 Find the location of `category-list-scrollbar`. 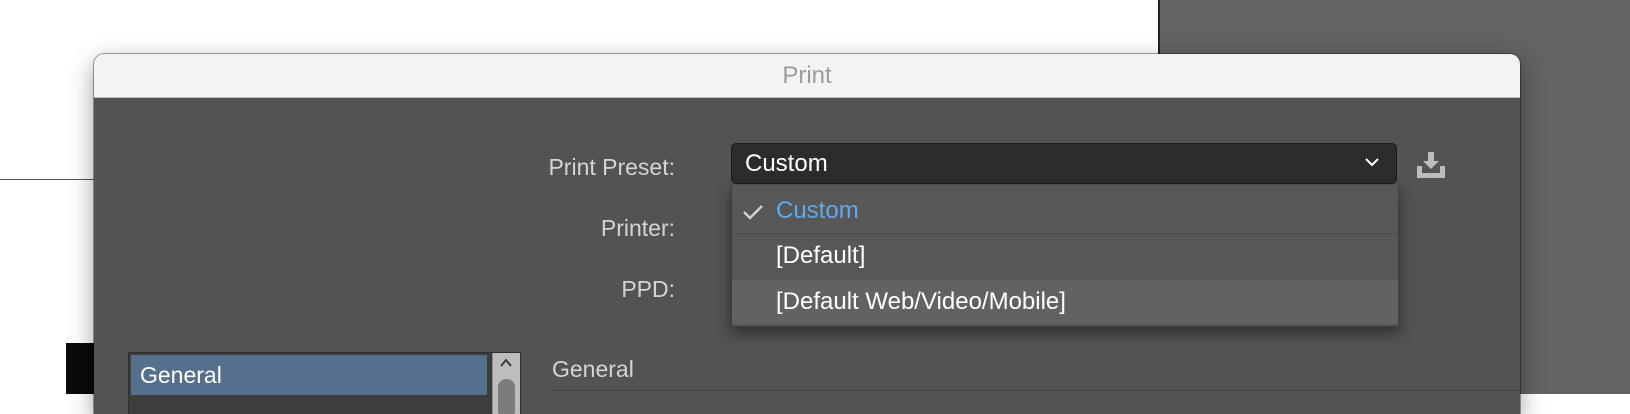

category-list-scrollbar is located at coordinates (506, 383).